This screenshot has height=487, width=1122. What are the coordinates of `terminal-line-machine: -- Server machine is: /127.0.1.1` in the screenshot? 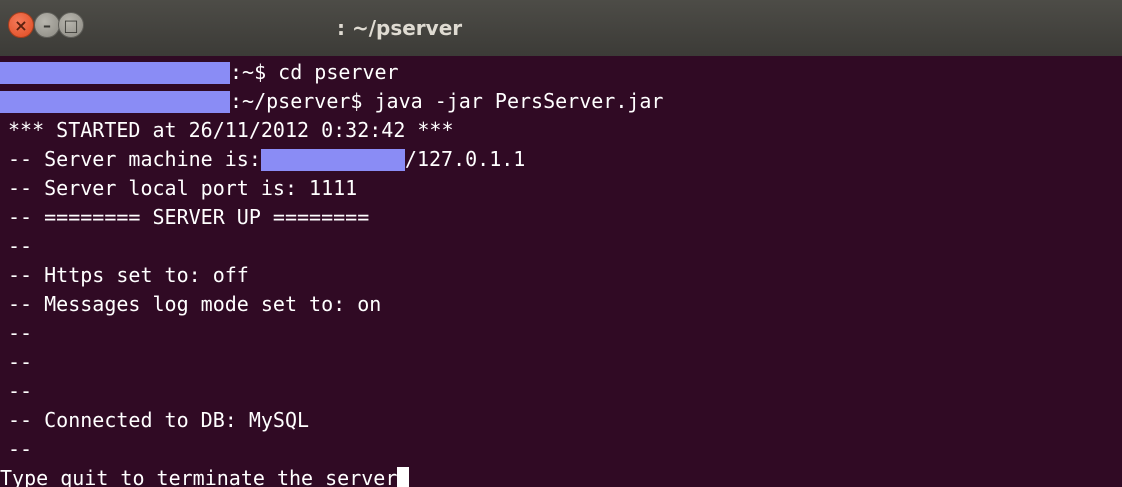 It's located at (266, 159).